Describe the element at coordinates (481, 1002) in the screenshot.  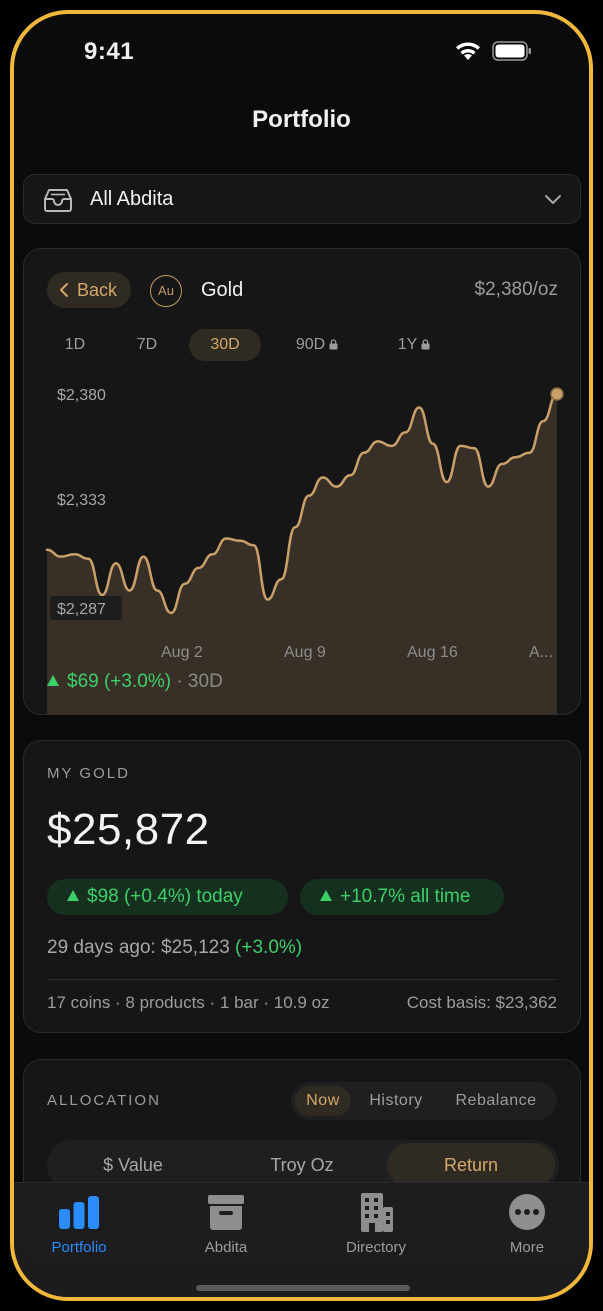
I see `cost-basis: Cost basis: $23,362` at that location.